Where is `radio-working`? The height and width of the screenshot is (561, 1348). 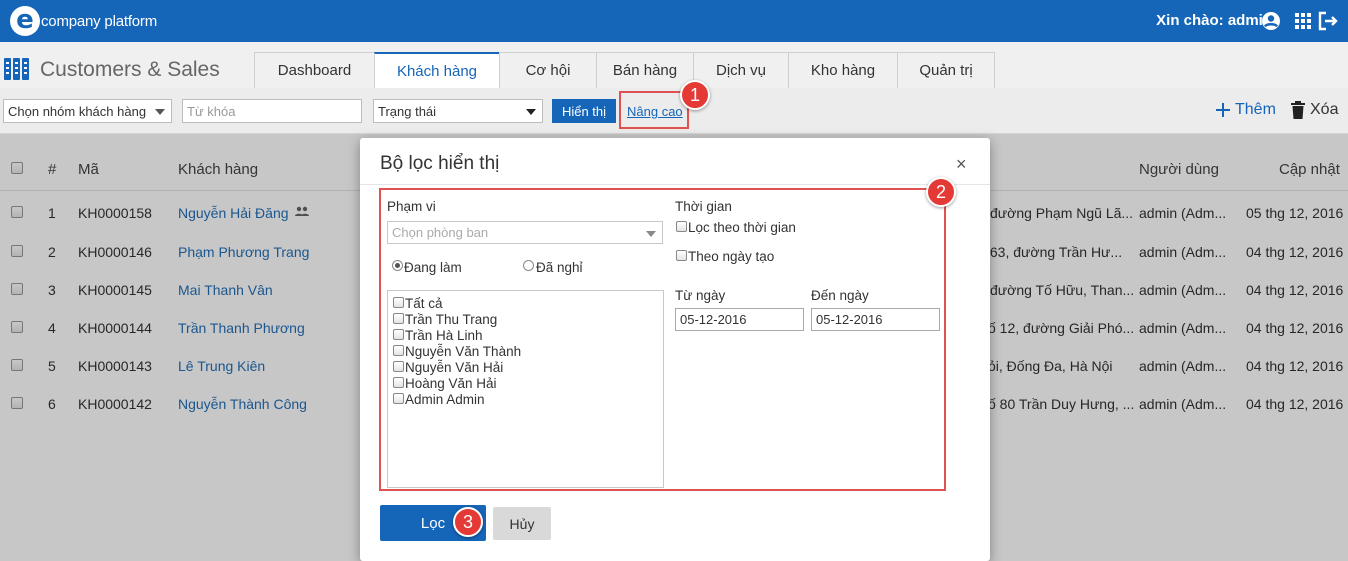
radio-working is located at coordinates (397, 265).